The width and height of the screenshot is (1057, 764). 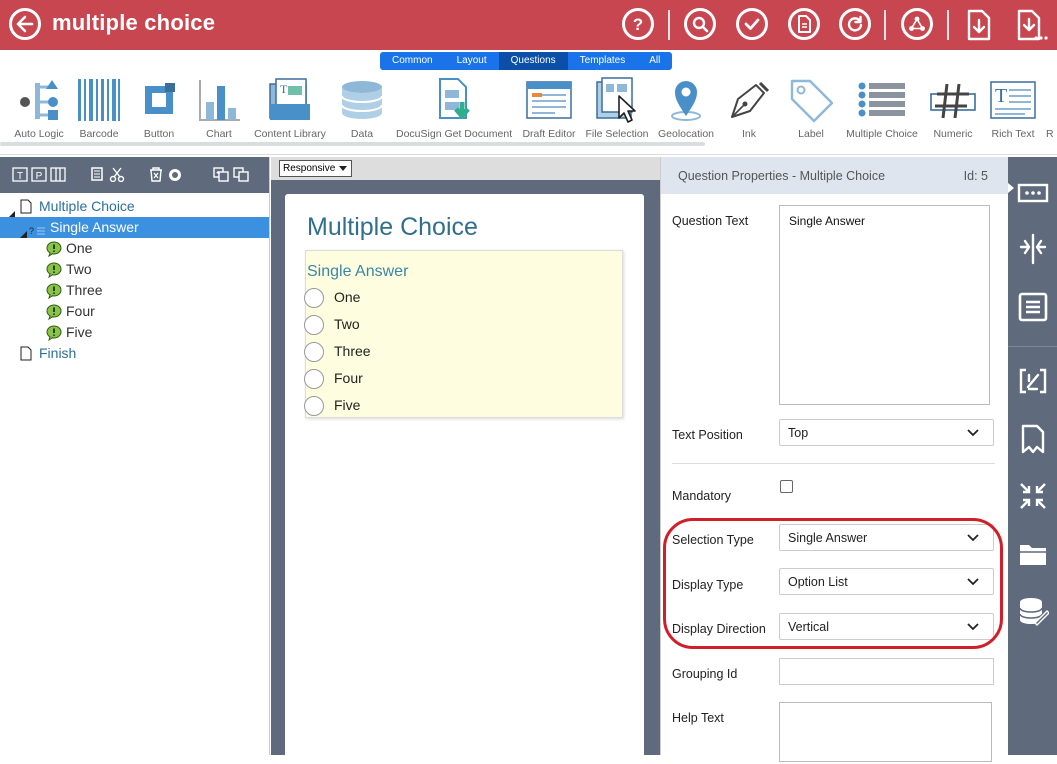 What do you see at coordinates (700, 24) in the screenshot?
I see `search-icon` at bounding box center [700, 24].